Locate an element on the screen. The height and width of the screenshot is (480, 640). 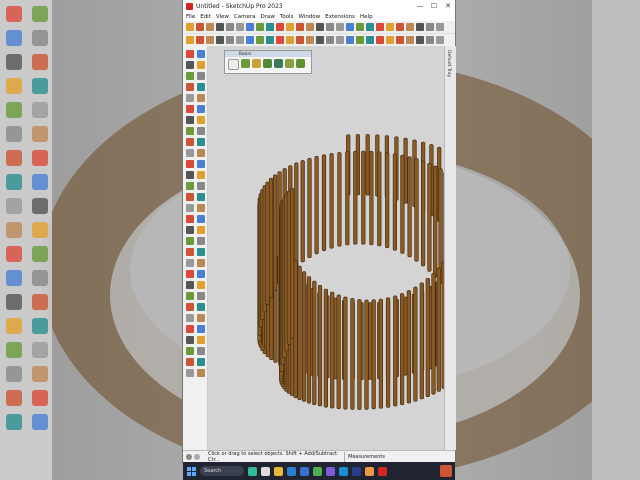
menu-extensions: Extensions is located at coordinates (340, 17).